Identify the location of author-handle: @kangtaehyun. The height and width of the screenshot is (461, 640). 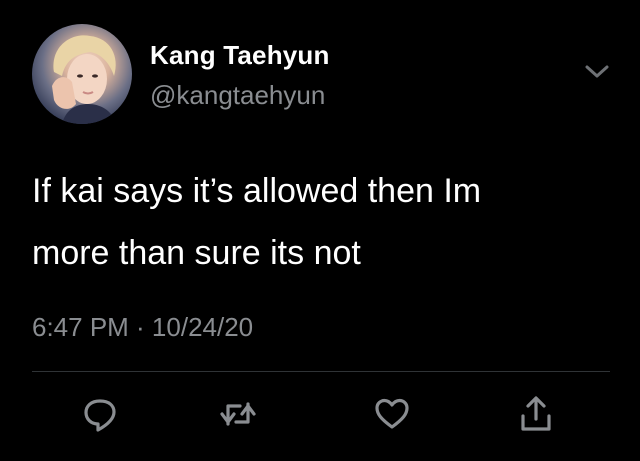
(237, 95).